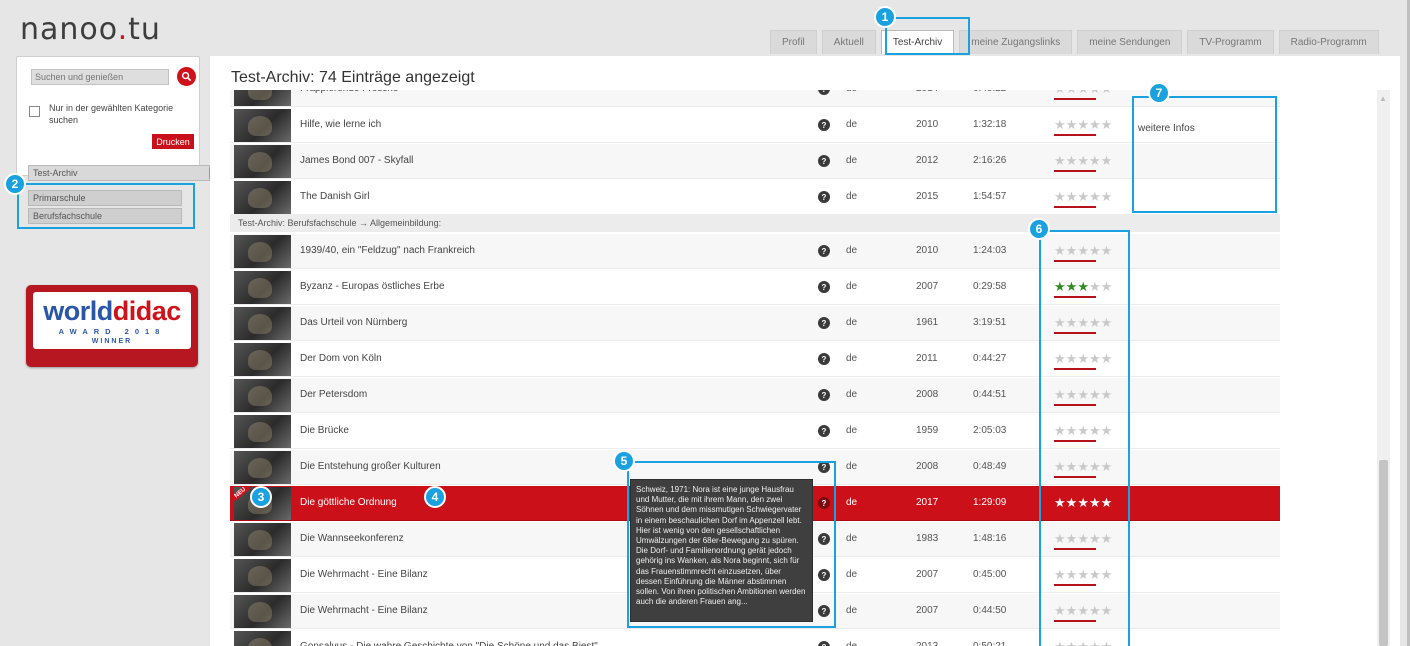 This screenshot has height=646, width=1410. I want to click on item-title: Das Urteil von Nürnberg, so click(353, 322).